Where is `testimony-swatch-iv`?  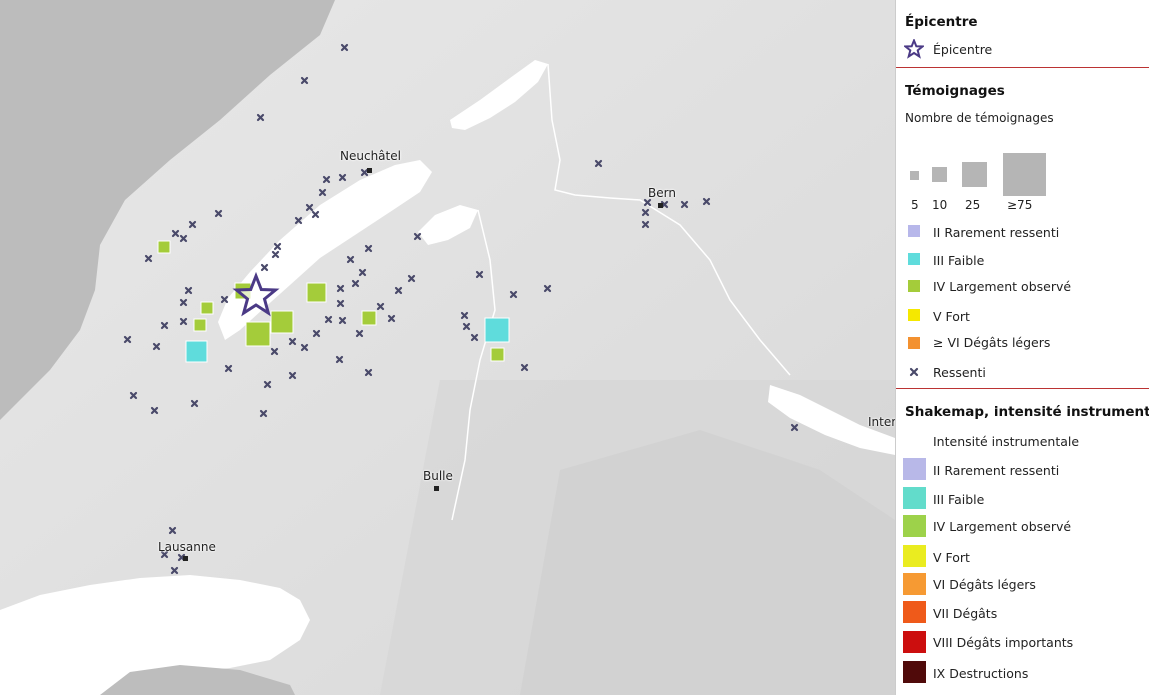 testimony-swatch-iv is located at coordinates (914, 286).